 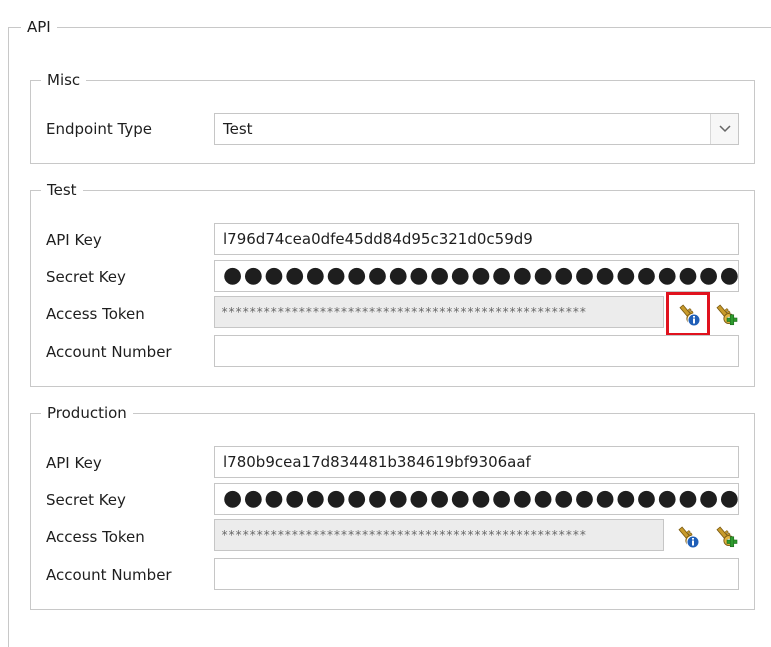 I want to click on api-group-title: API, so click(x=39, y=27).